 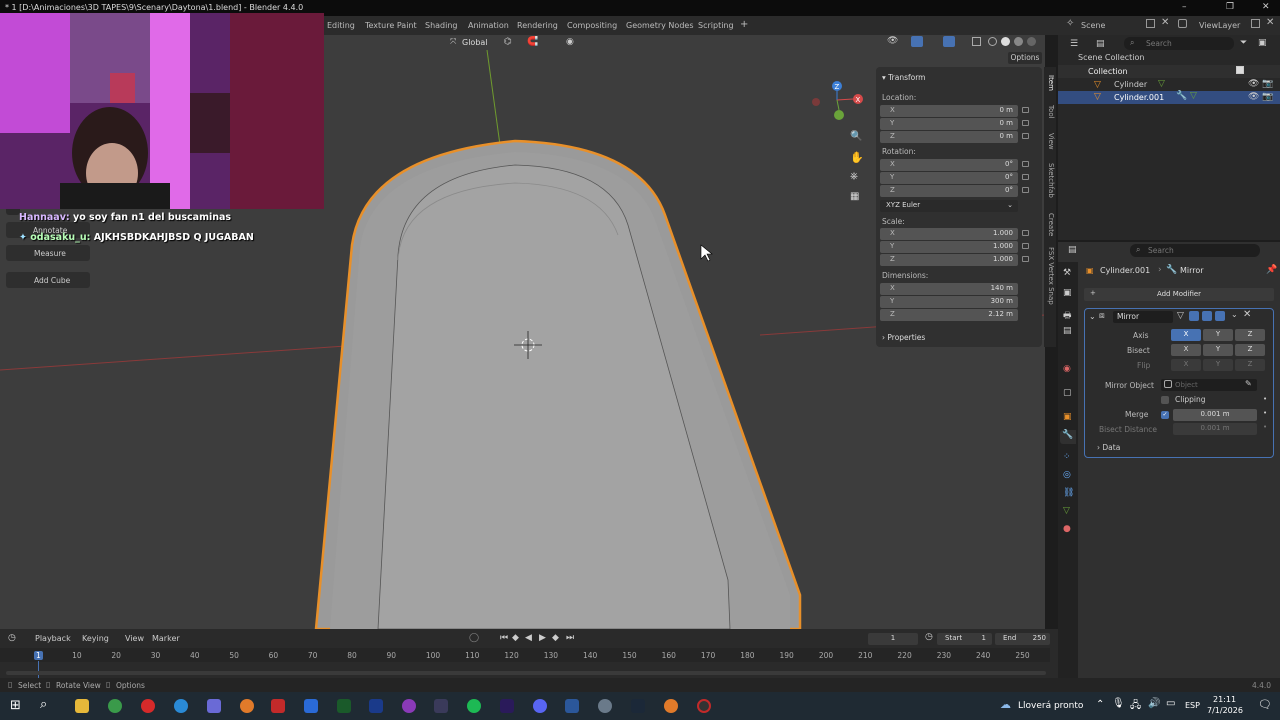 I want to click on weather-text: Lloverá pronto, so click(x=1050, y=706).